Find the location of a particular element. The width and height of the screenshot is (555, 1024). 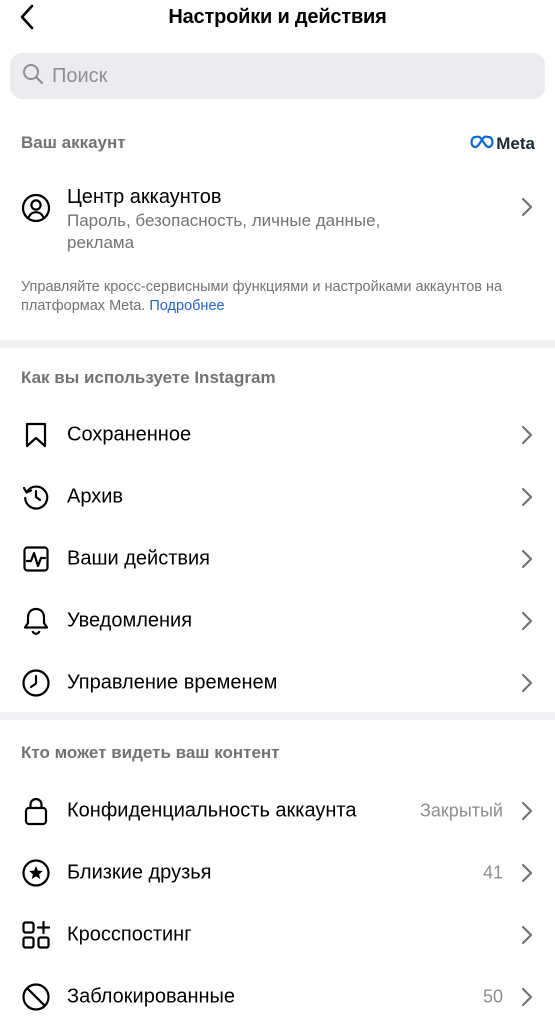

activity-icon is located at coordinates (36, 559).